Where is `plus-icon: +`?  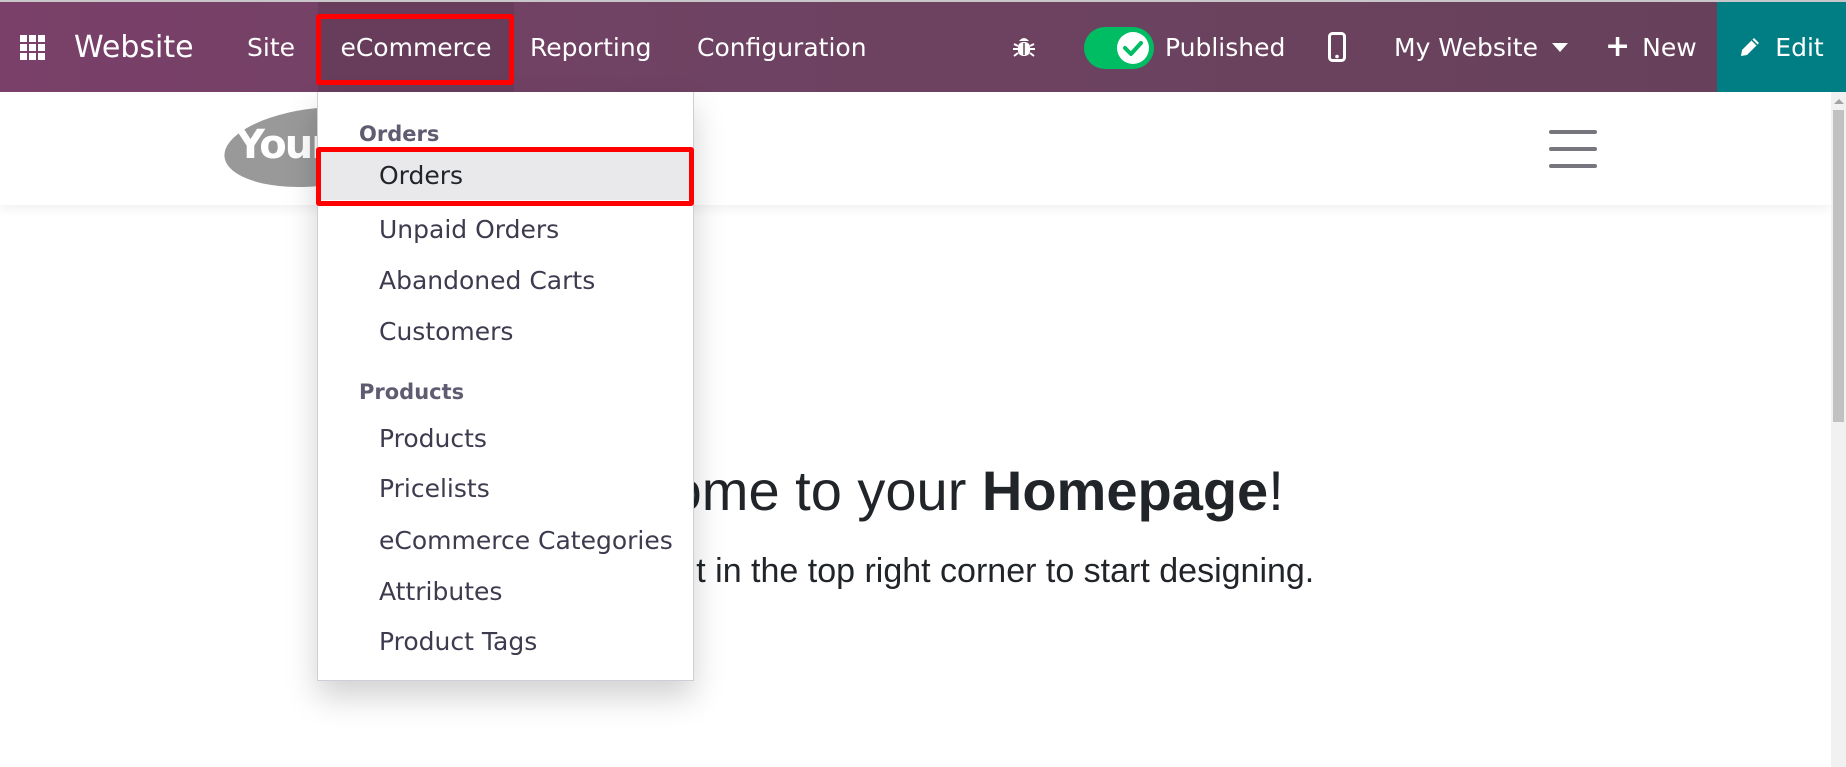 plus-icon: + is located at coordinates (1618, 46).